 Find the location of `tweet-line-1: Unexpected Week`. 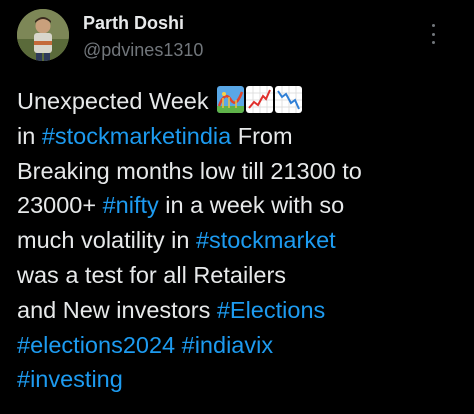

tweet-line-1: Unexpected Week is located at coordinates (242, 101).